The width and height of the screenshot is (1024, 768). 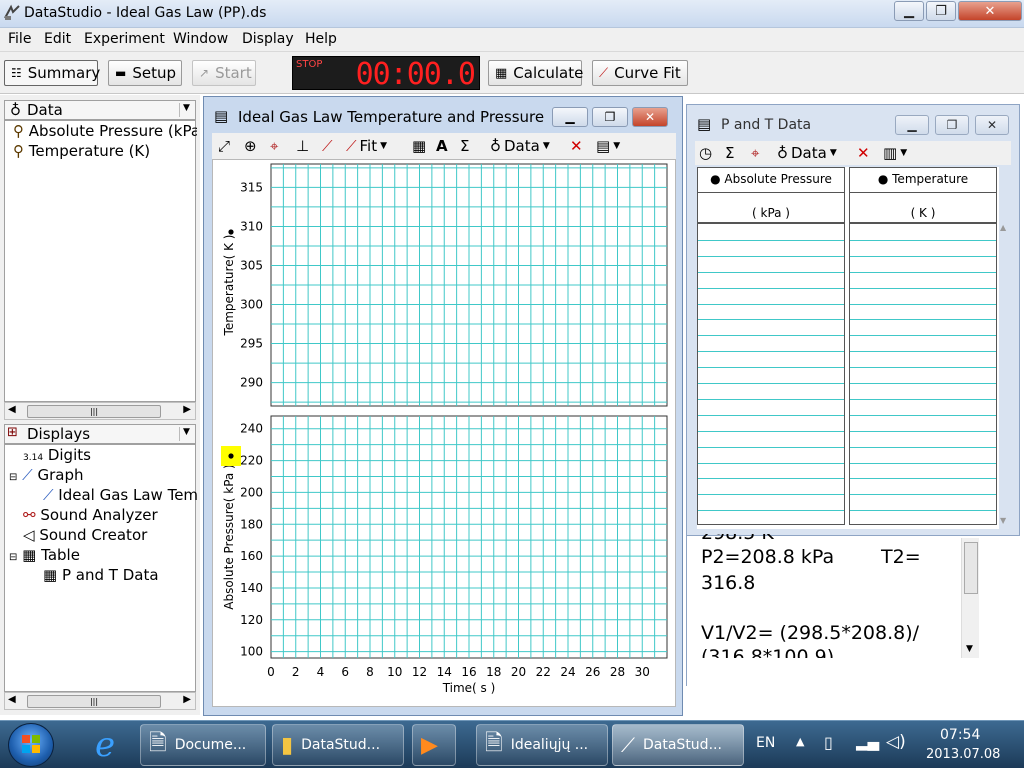 I want to click on tree-item-ideal-gas-graph: ⟋ Ideal Gas Law Temperature and Pressure, so click(x=120, y=495).